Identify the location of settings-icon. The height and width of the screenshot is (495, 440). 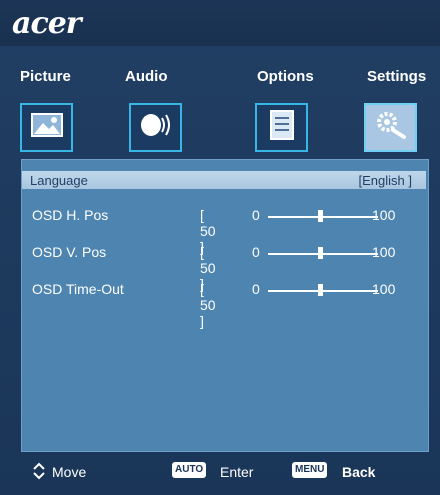
(391, 127).